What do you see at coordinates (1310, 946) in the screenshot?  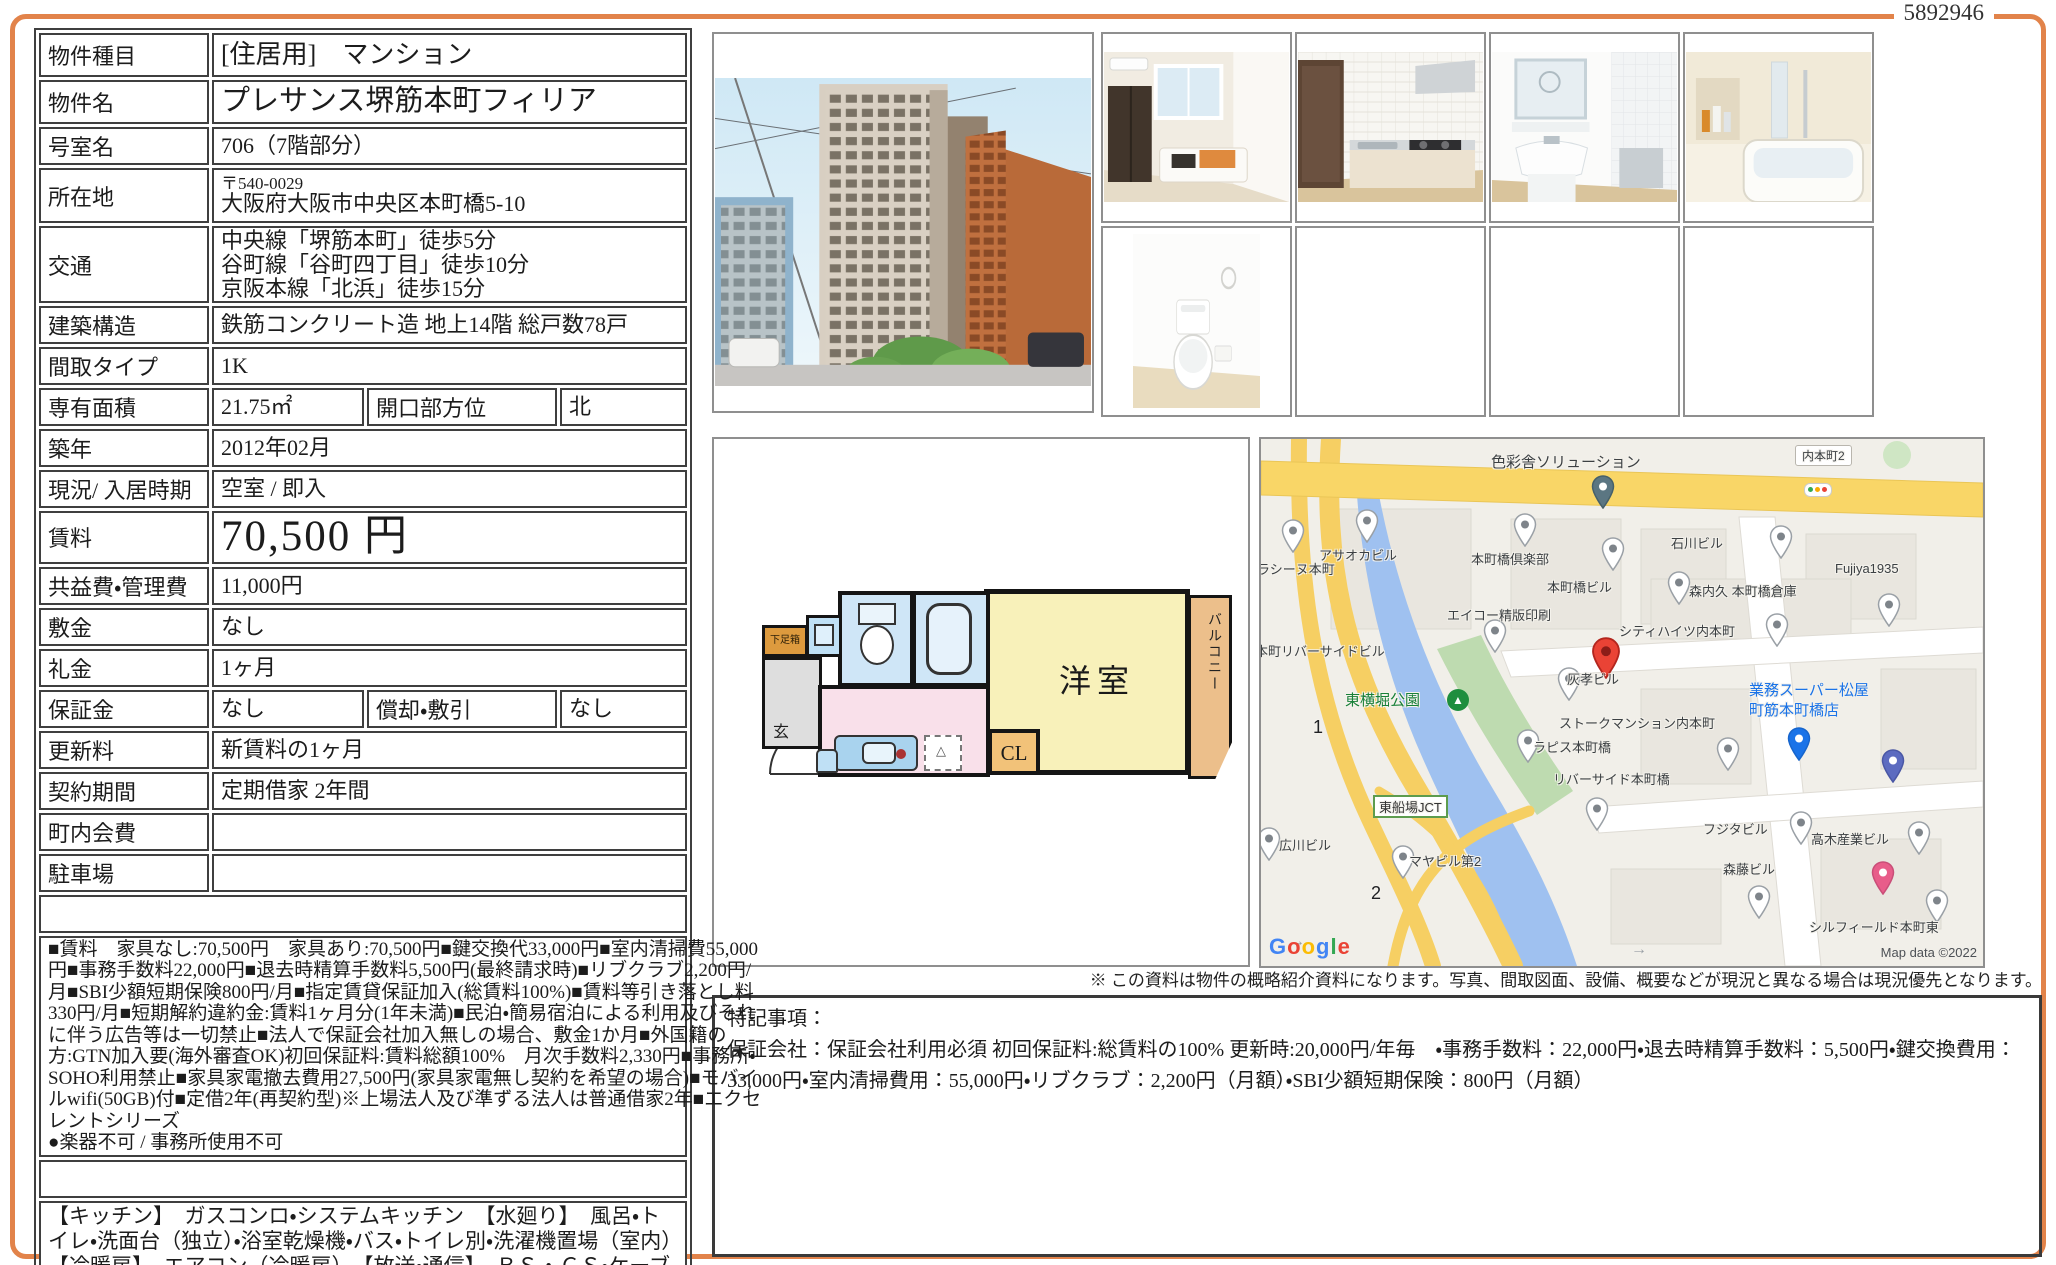 I see `google-logo: Google` at bounding box center [1310, 946].